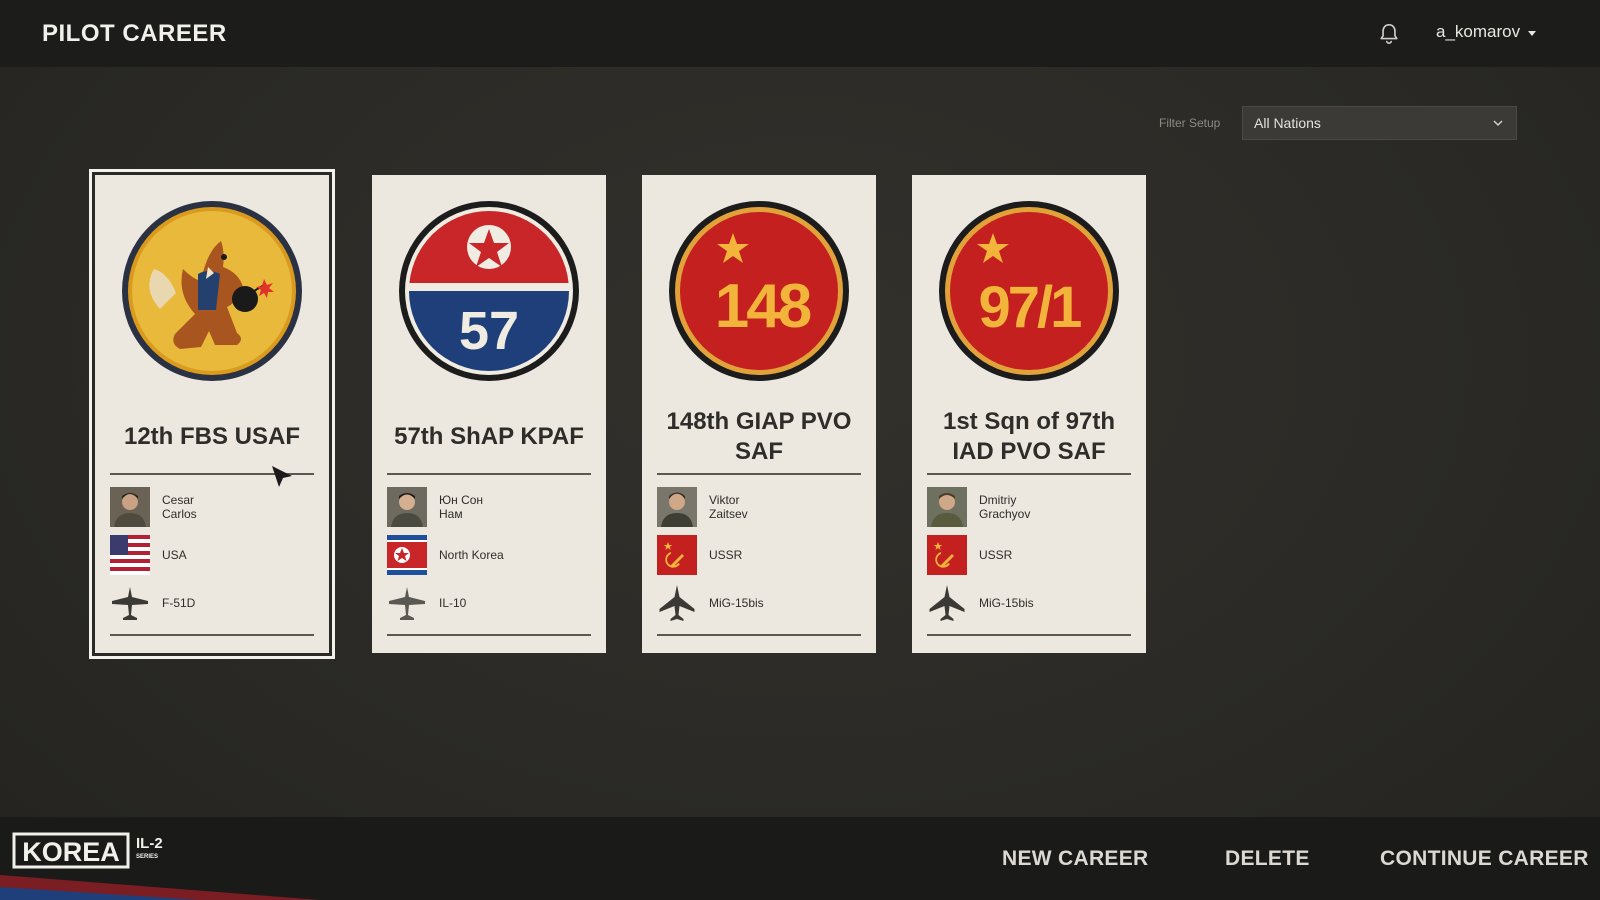  What do you see at coordinates (1287, 123) in the screenshot?
I see `filter-selected-value: All Nations` at bounding box center [1287, 123].